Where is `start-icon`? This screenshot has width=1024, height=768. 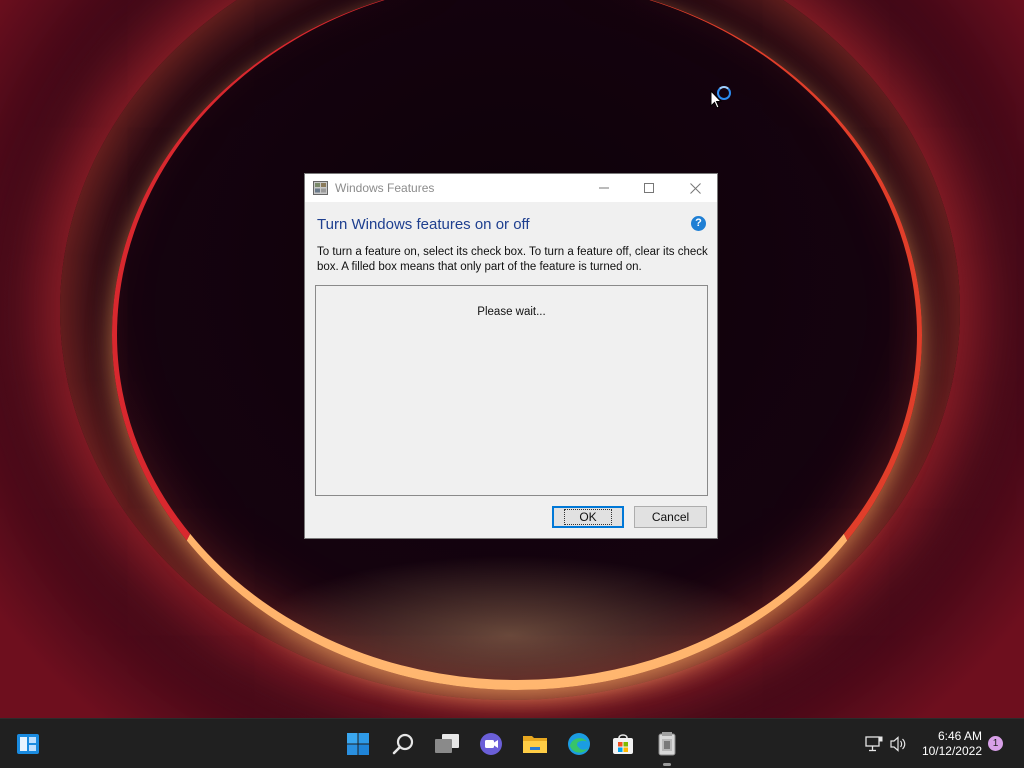 start-icon is located at coordinates (358, 744).